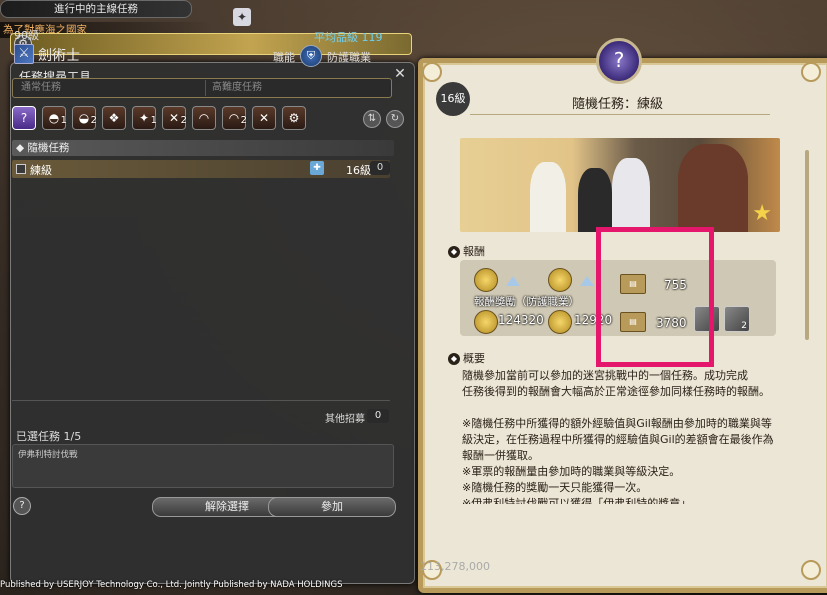 The image size is (827, 595). I want to click on refresh-icon: ↻, so click(395, 119).